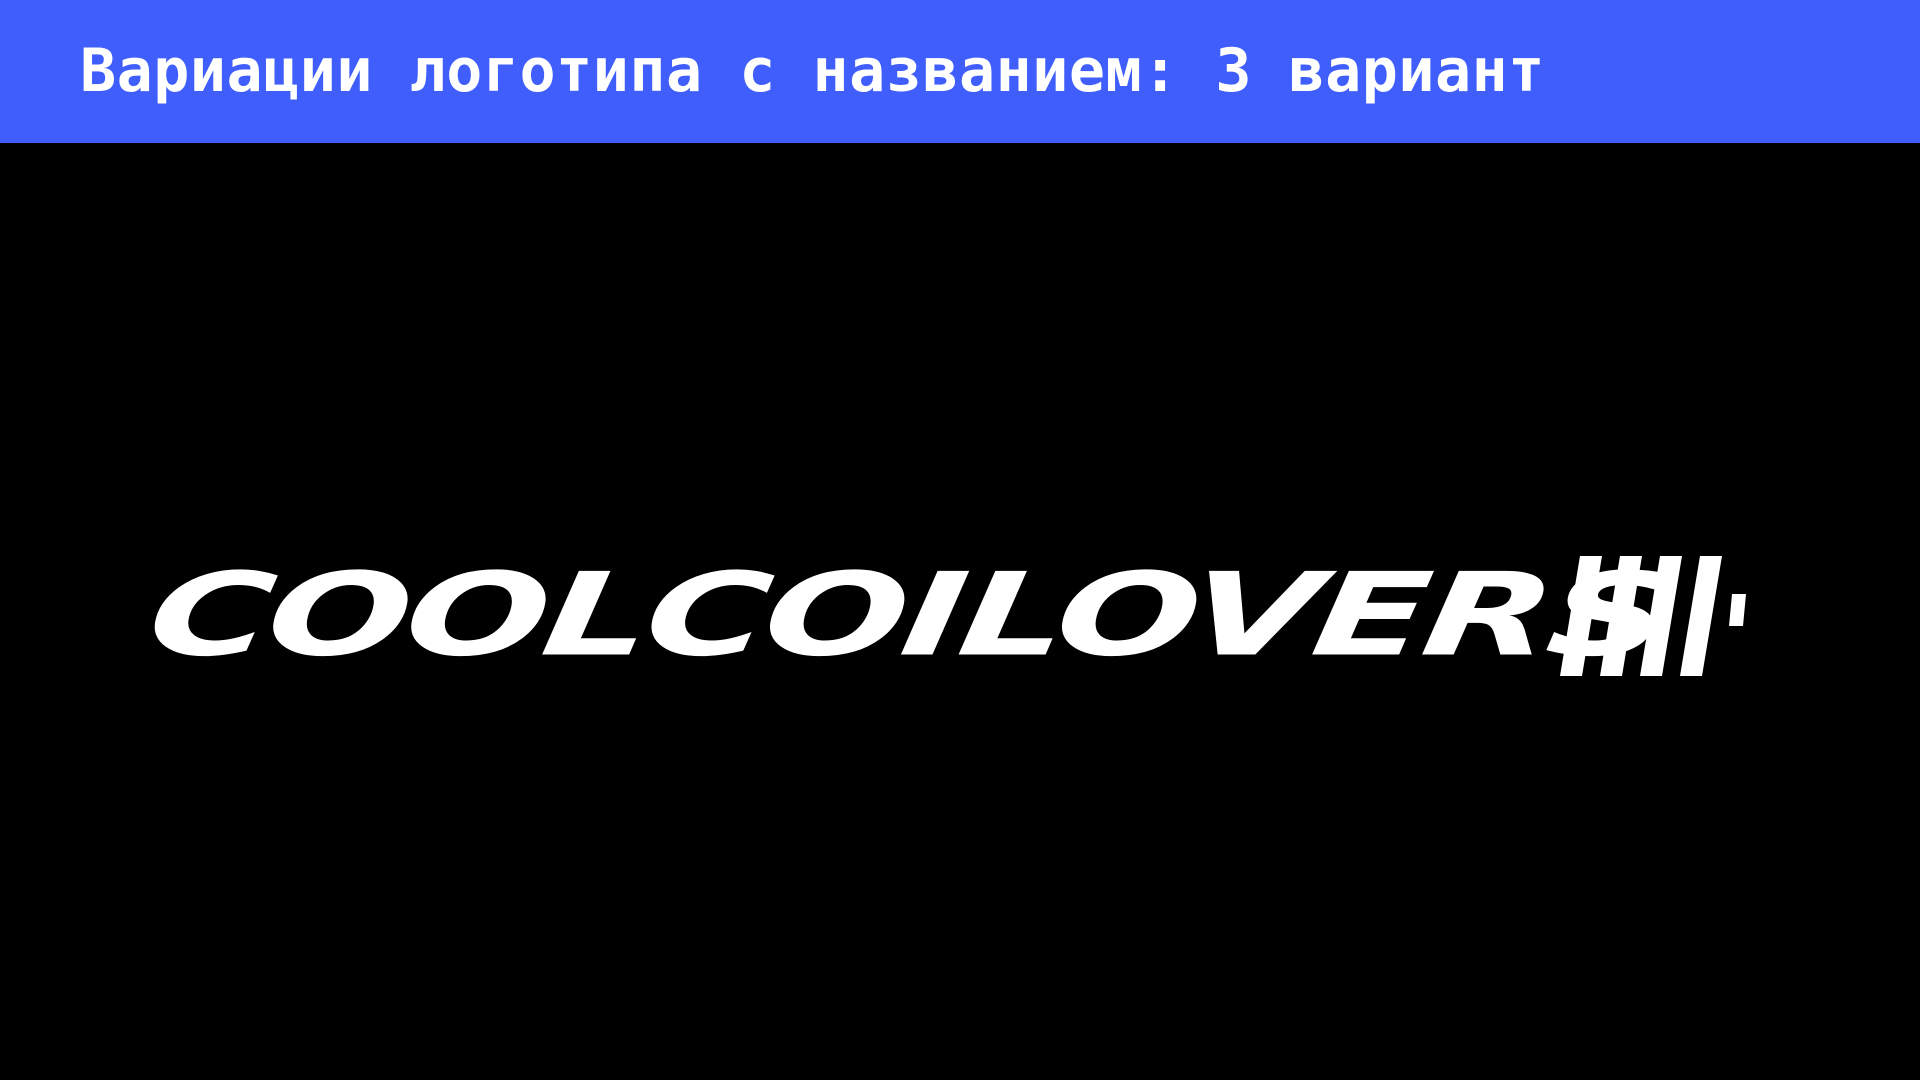 The height and width of the screenshot is (1080, 1920). I want to click on page-title: Вариации логотипа с названием: 3 вариант, so click(812, 71).